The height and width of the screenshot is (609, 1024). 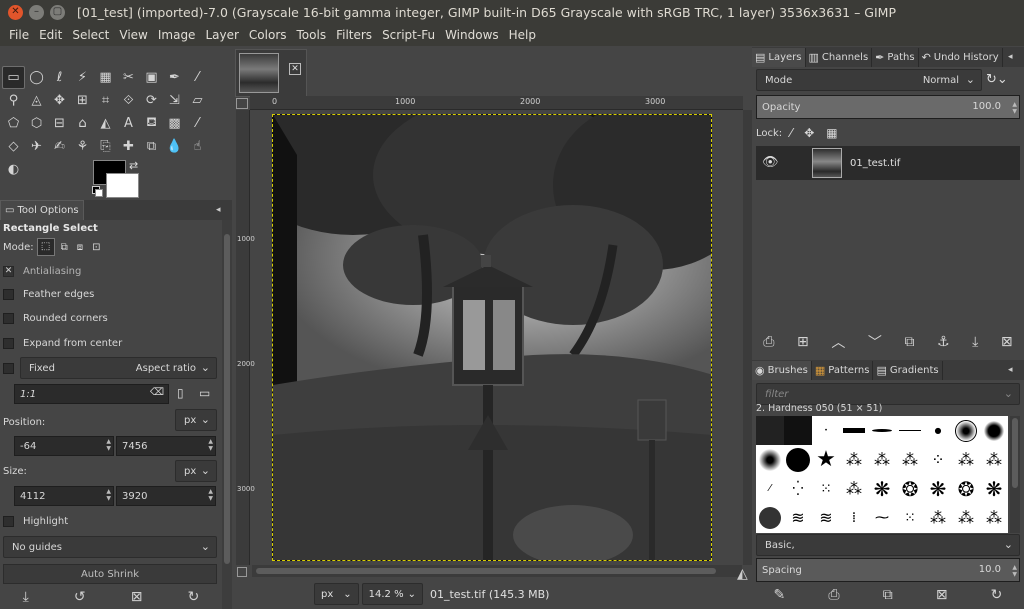 What do you see at coordinates (839, 57) in the screenshot?
I see `tab-channels: ▥ Channels` at bounding box center [839, 57].